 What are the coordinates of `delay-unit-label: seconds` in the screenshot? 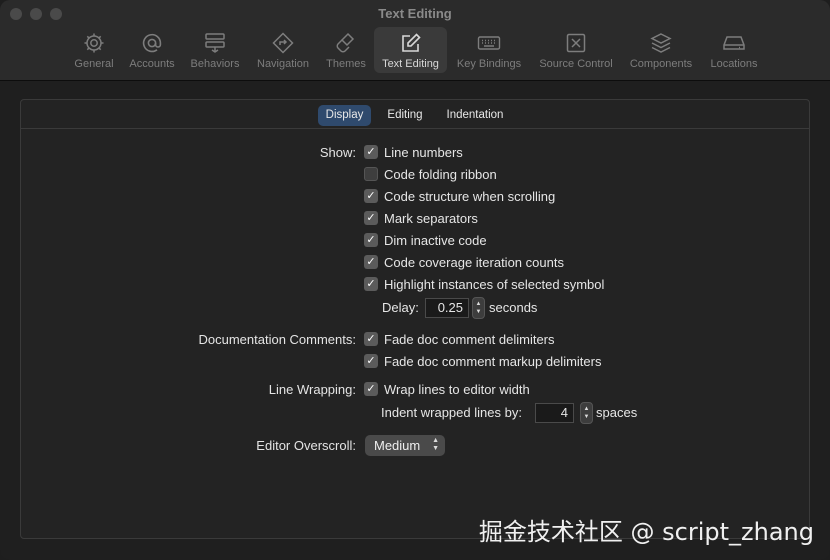 It's located at (513, 307).